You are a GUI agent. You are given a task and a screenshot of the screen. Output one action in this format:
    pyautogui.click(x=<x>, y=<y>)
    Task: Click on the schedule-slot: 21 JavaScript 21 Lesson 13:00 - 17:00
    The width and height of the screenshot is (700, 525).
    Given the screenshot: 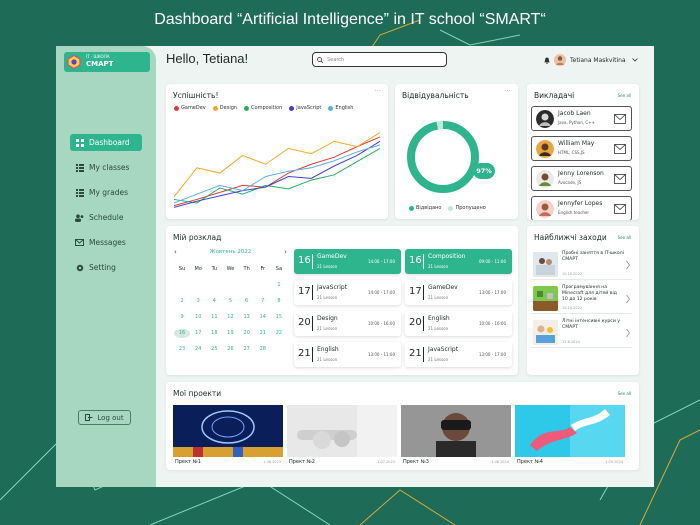 What is the action you would take?
    pyautogui.click(x=458, y=354)
    